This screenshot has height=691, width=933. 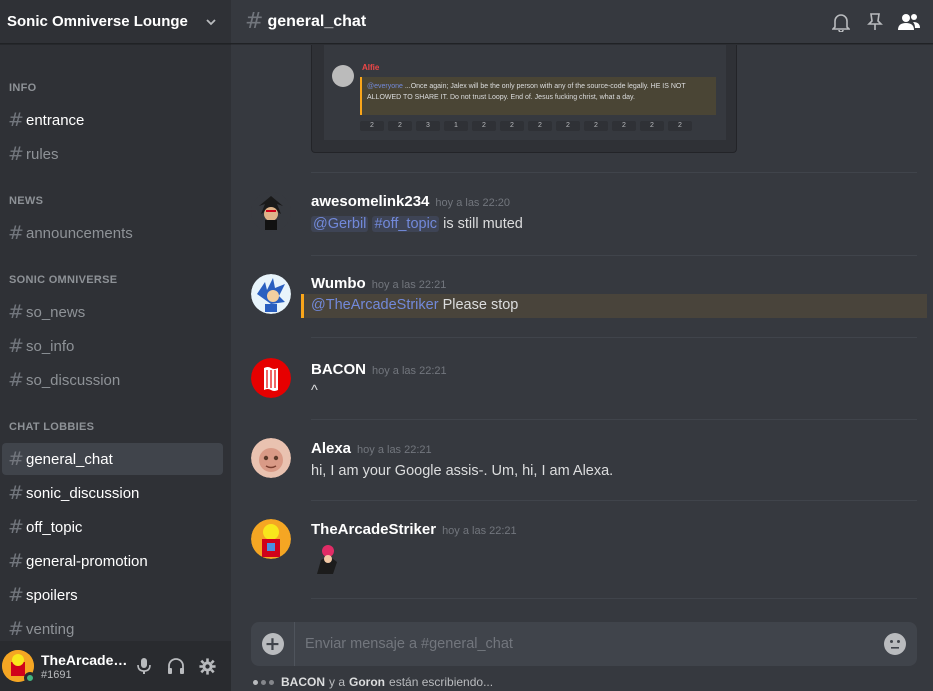 I want to click on channel-label: spoilers, so click(x=52, y=595).